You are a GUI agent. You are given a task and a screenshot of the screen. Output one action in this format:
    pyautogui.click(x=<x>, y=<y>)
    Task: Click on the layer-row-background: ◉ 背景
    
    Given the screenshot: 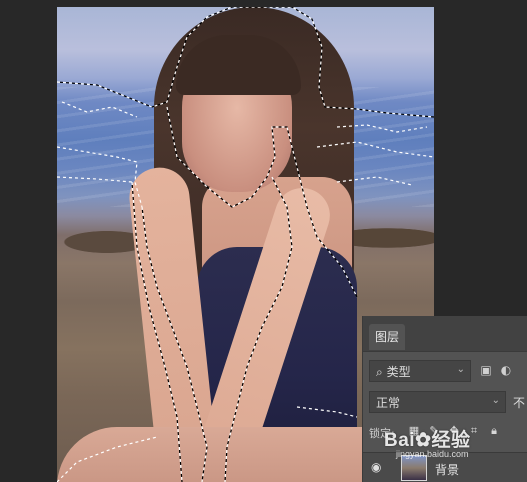 What is the action you would take?
    pyautogui.click(x=445, y=467)
    